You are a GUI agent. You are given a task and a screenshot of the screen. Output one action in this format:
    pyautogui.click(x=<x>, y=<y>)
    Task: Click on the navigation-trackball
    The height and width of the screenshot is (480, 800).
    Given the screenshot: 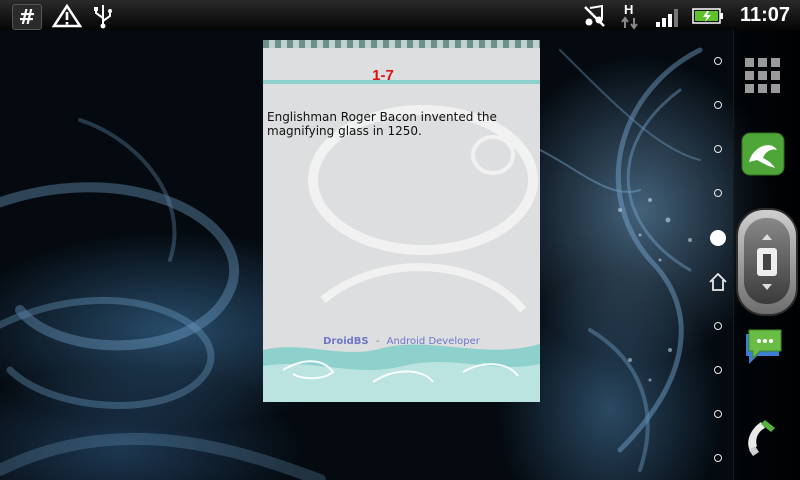 What is the action you would take?
    pyautogui.click(x=767, y=262)
    